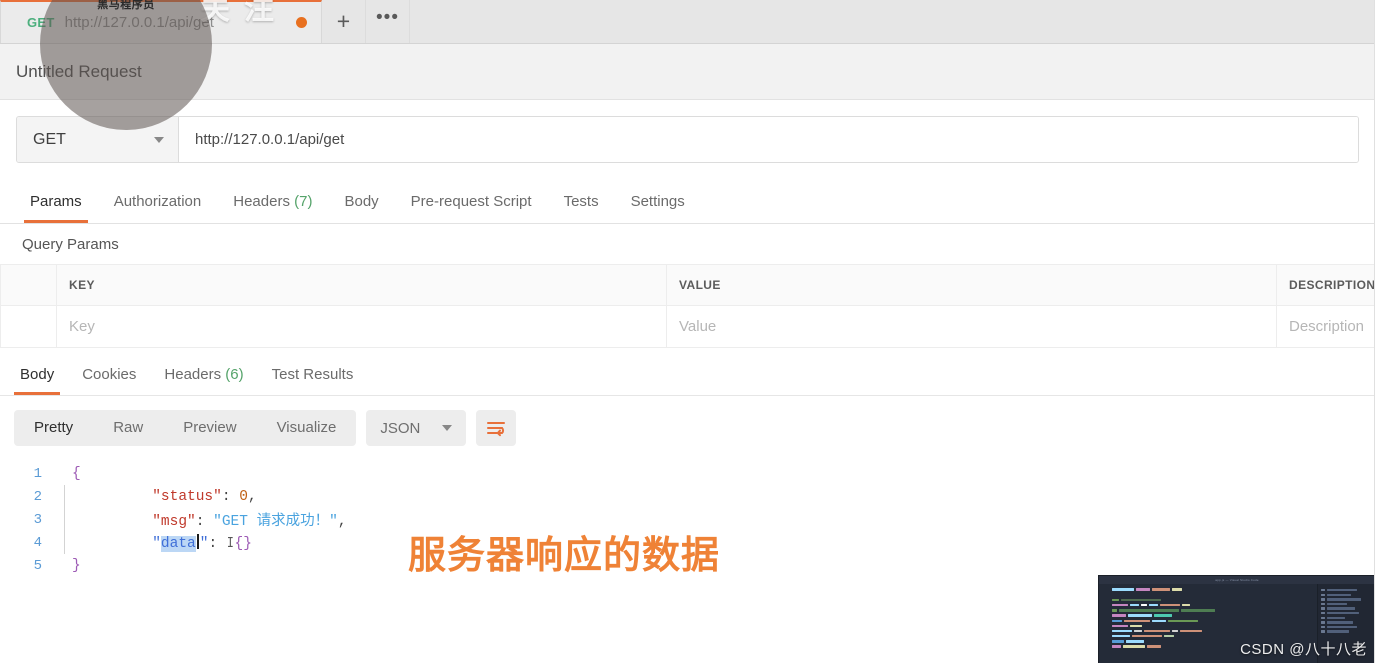  What do you see at coordinates (400, 428) in the screenshot?
I see `response-format-value: JSON` at bounding box center [400, 428].